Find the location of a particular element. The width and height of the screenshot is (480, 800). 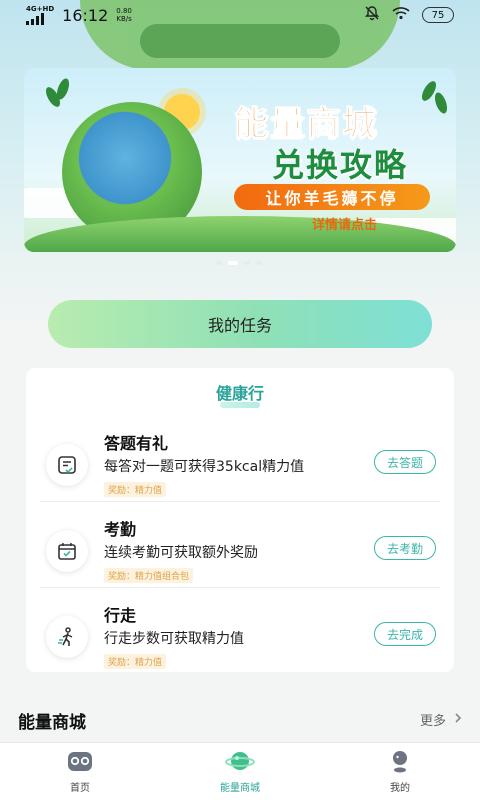

bottom-tab-bar: 首页 能量商城 我的 is located at coordinates (240, 771).